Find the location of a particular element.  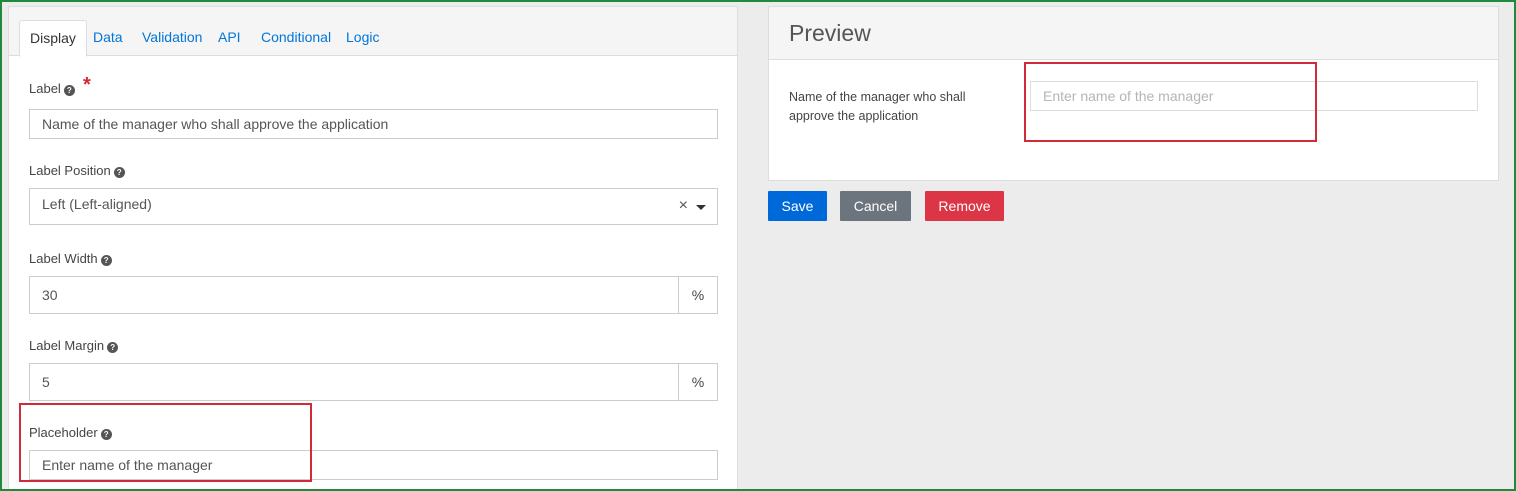

label-margin-value: 5 is located at coordinates (46, 382).